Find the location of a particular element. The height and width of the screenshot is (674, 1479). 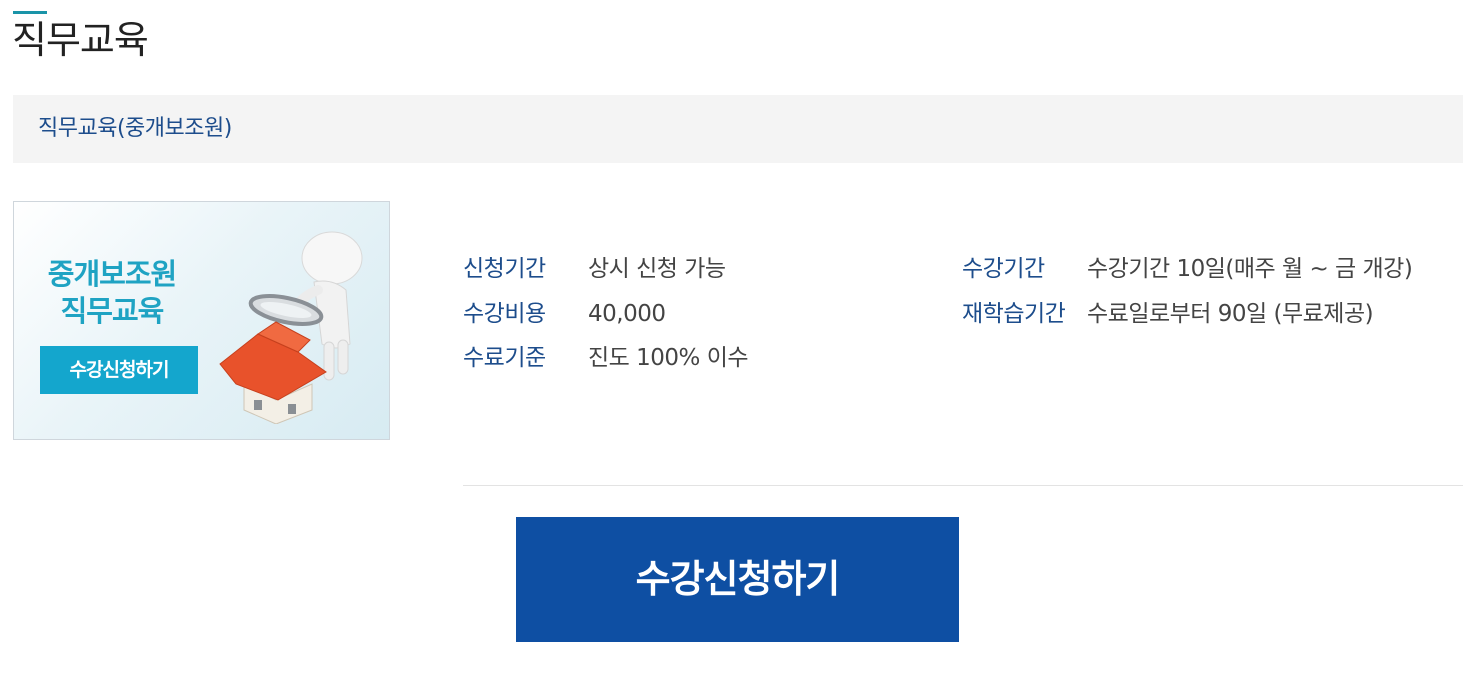

breadcrumb: 직무교육(중개보조원) is located at coordinates (738, 129).